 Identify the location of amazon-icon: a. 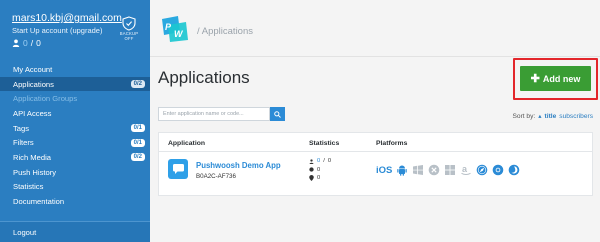
(466, 170).